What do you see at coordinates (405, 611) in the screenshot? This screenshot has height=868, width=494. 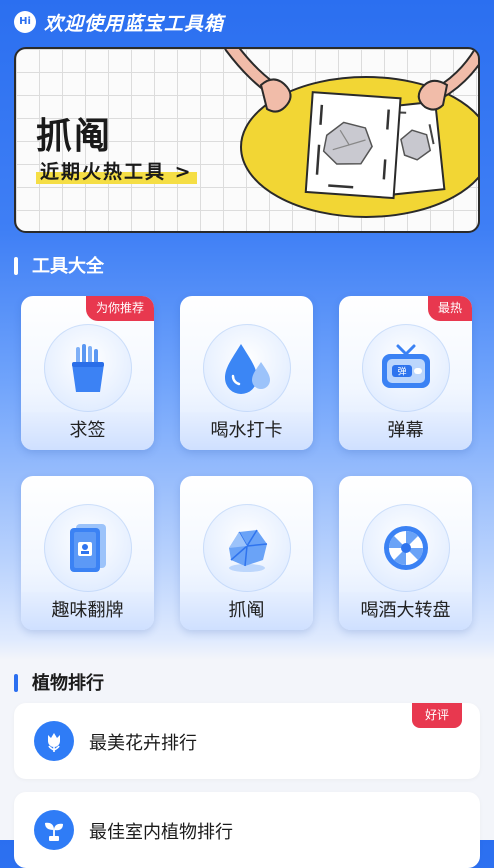 I see `tool-label: 喝酒大转盘` at bounding box center [405, 611].